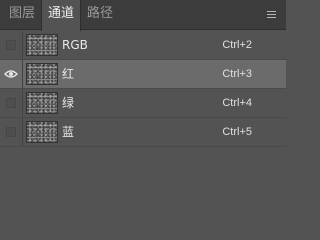  I want to click on channel-shortcut: Ctrl+5, so click(237, 132).